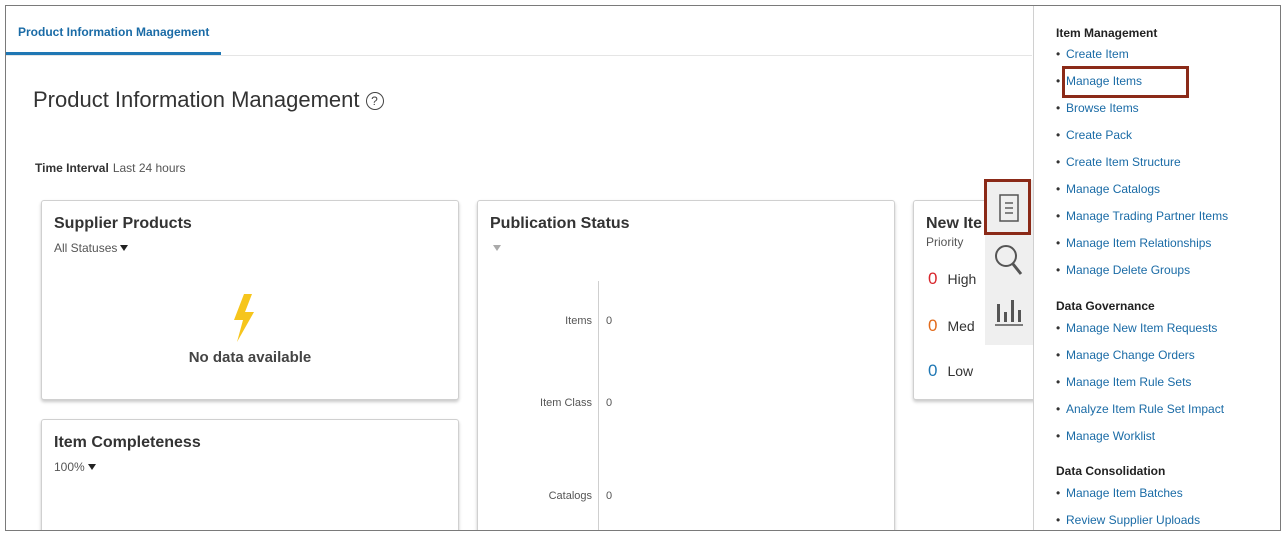 Image resolution: width=1283 pixels, height=533 pixels. What do you see at coordinates (598, 405) in the screenshot?
I see `chart-axis` at bounding box center [598, 405].